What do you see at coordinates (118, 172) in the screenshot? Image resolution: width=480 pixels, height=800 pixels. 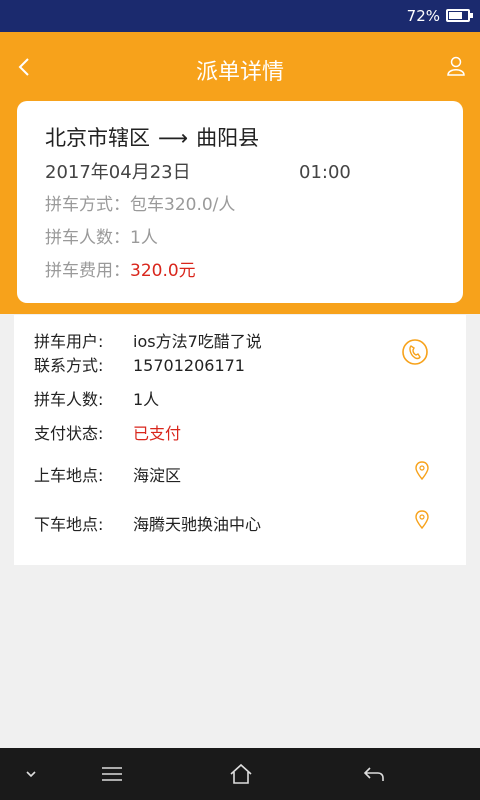 I see `trip-date: 2017年04月23日` at bounding box center [118, 172].